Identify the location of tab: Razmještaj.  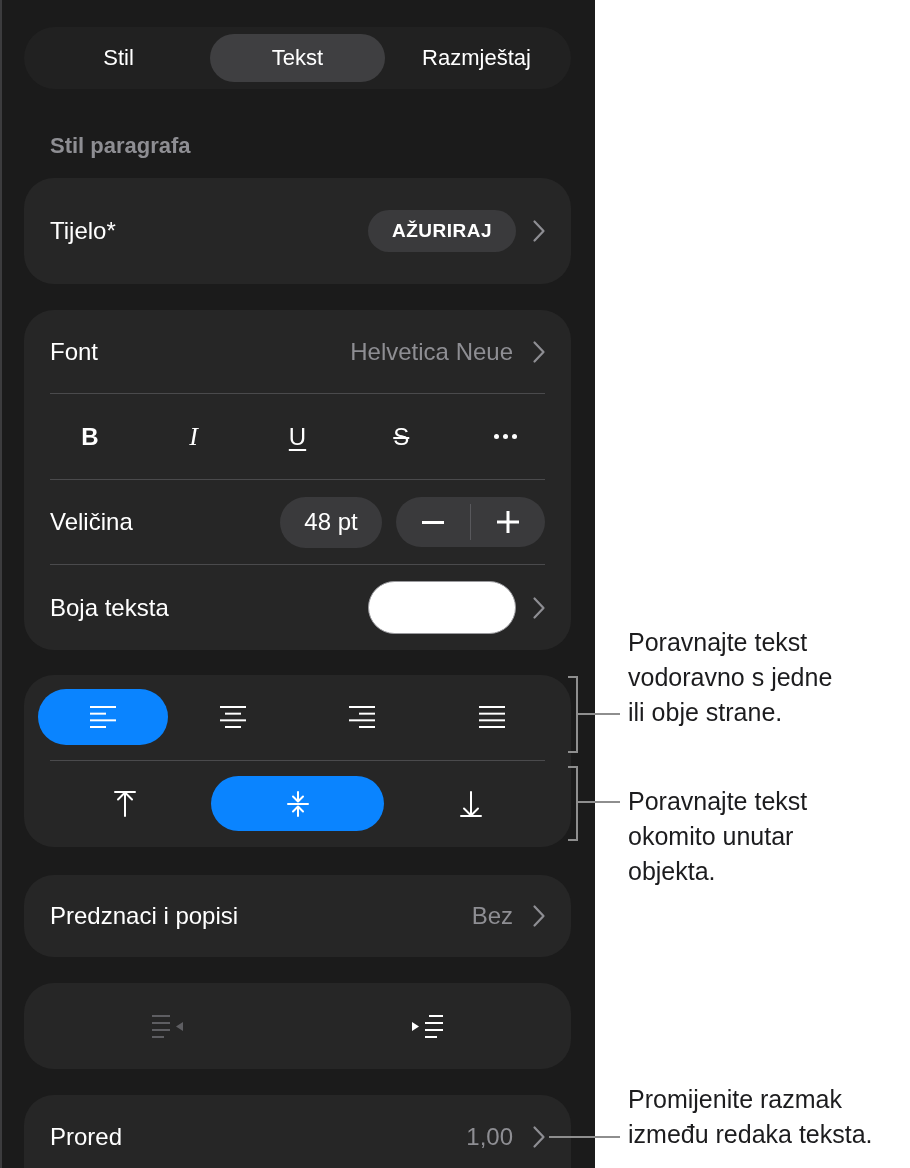
(476, 58).